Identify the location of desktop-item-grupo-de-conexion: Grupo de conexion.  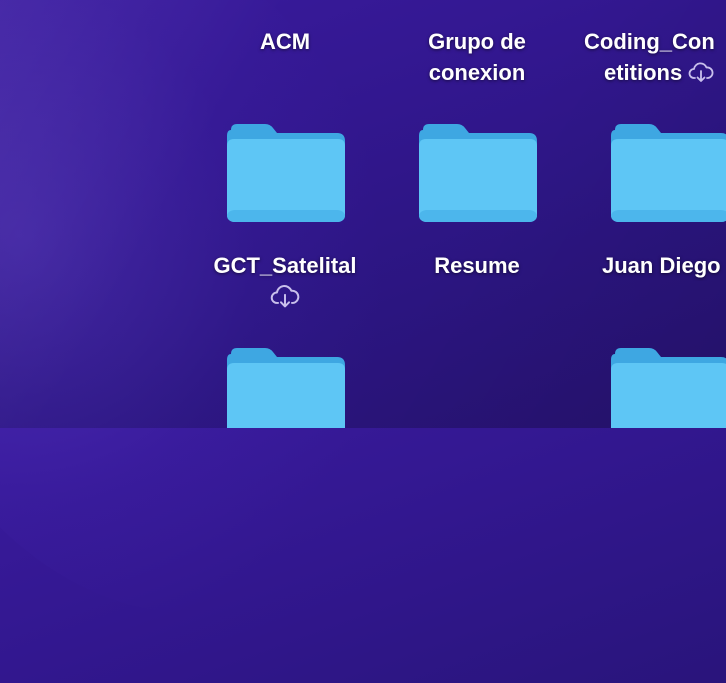
(477, 57).